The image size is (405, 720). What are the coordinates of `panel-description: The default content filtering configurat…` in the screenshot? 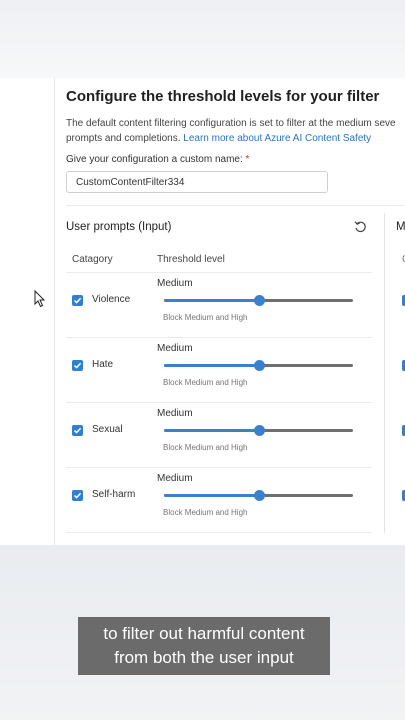 It's located at (235, 131).